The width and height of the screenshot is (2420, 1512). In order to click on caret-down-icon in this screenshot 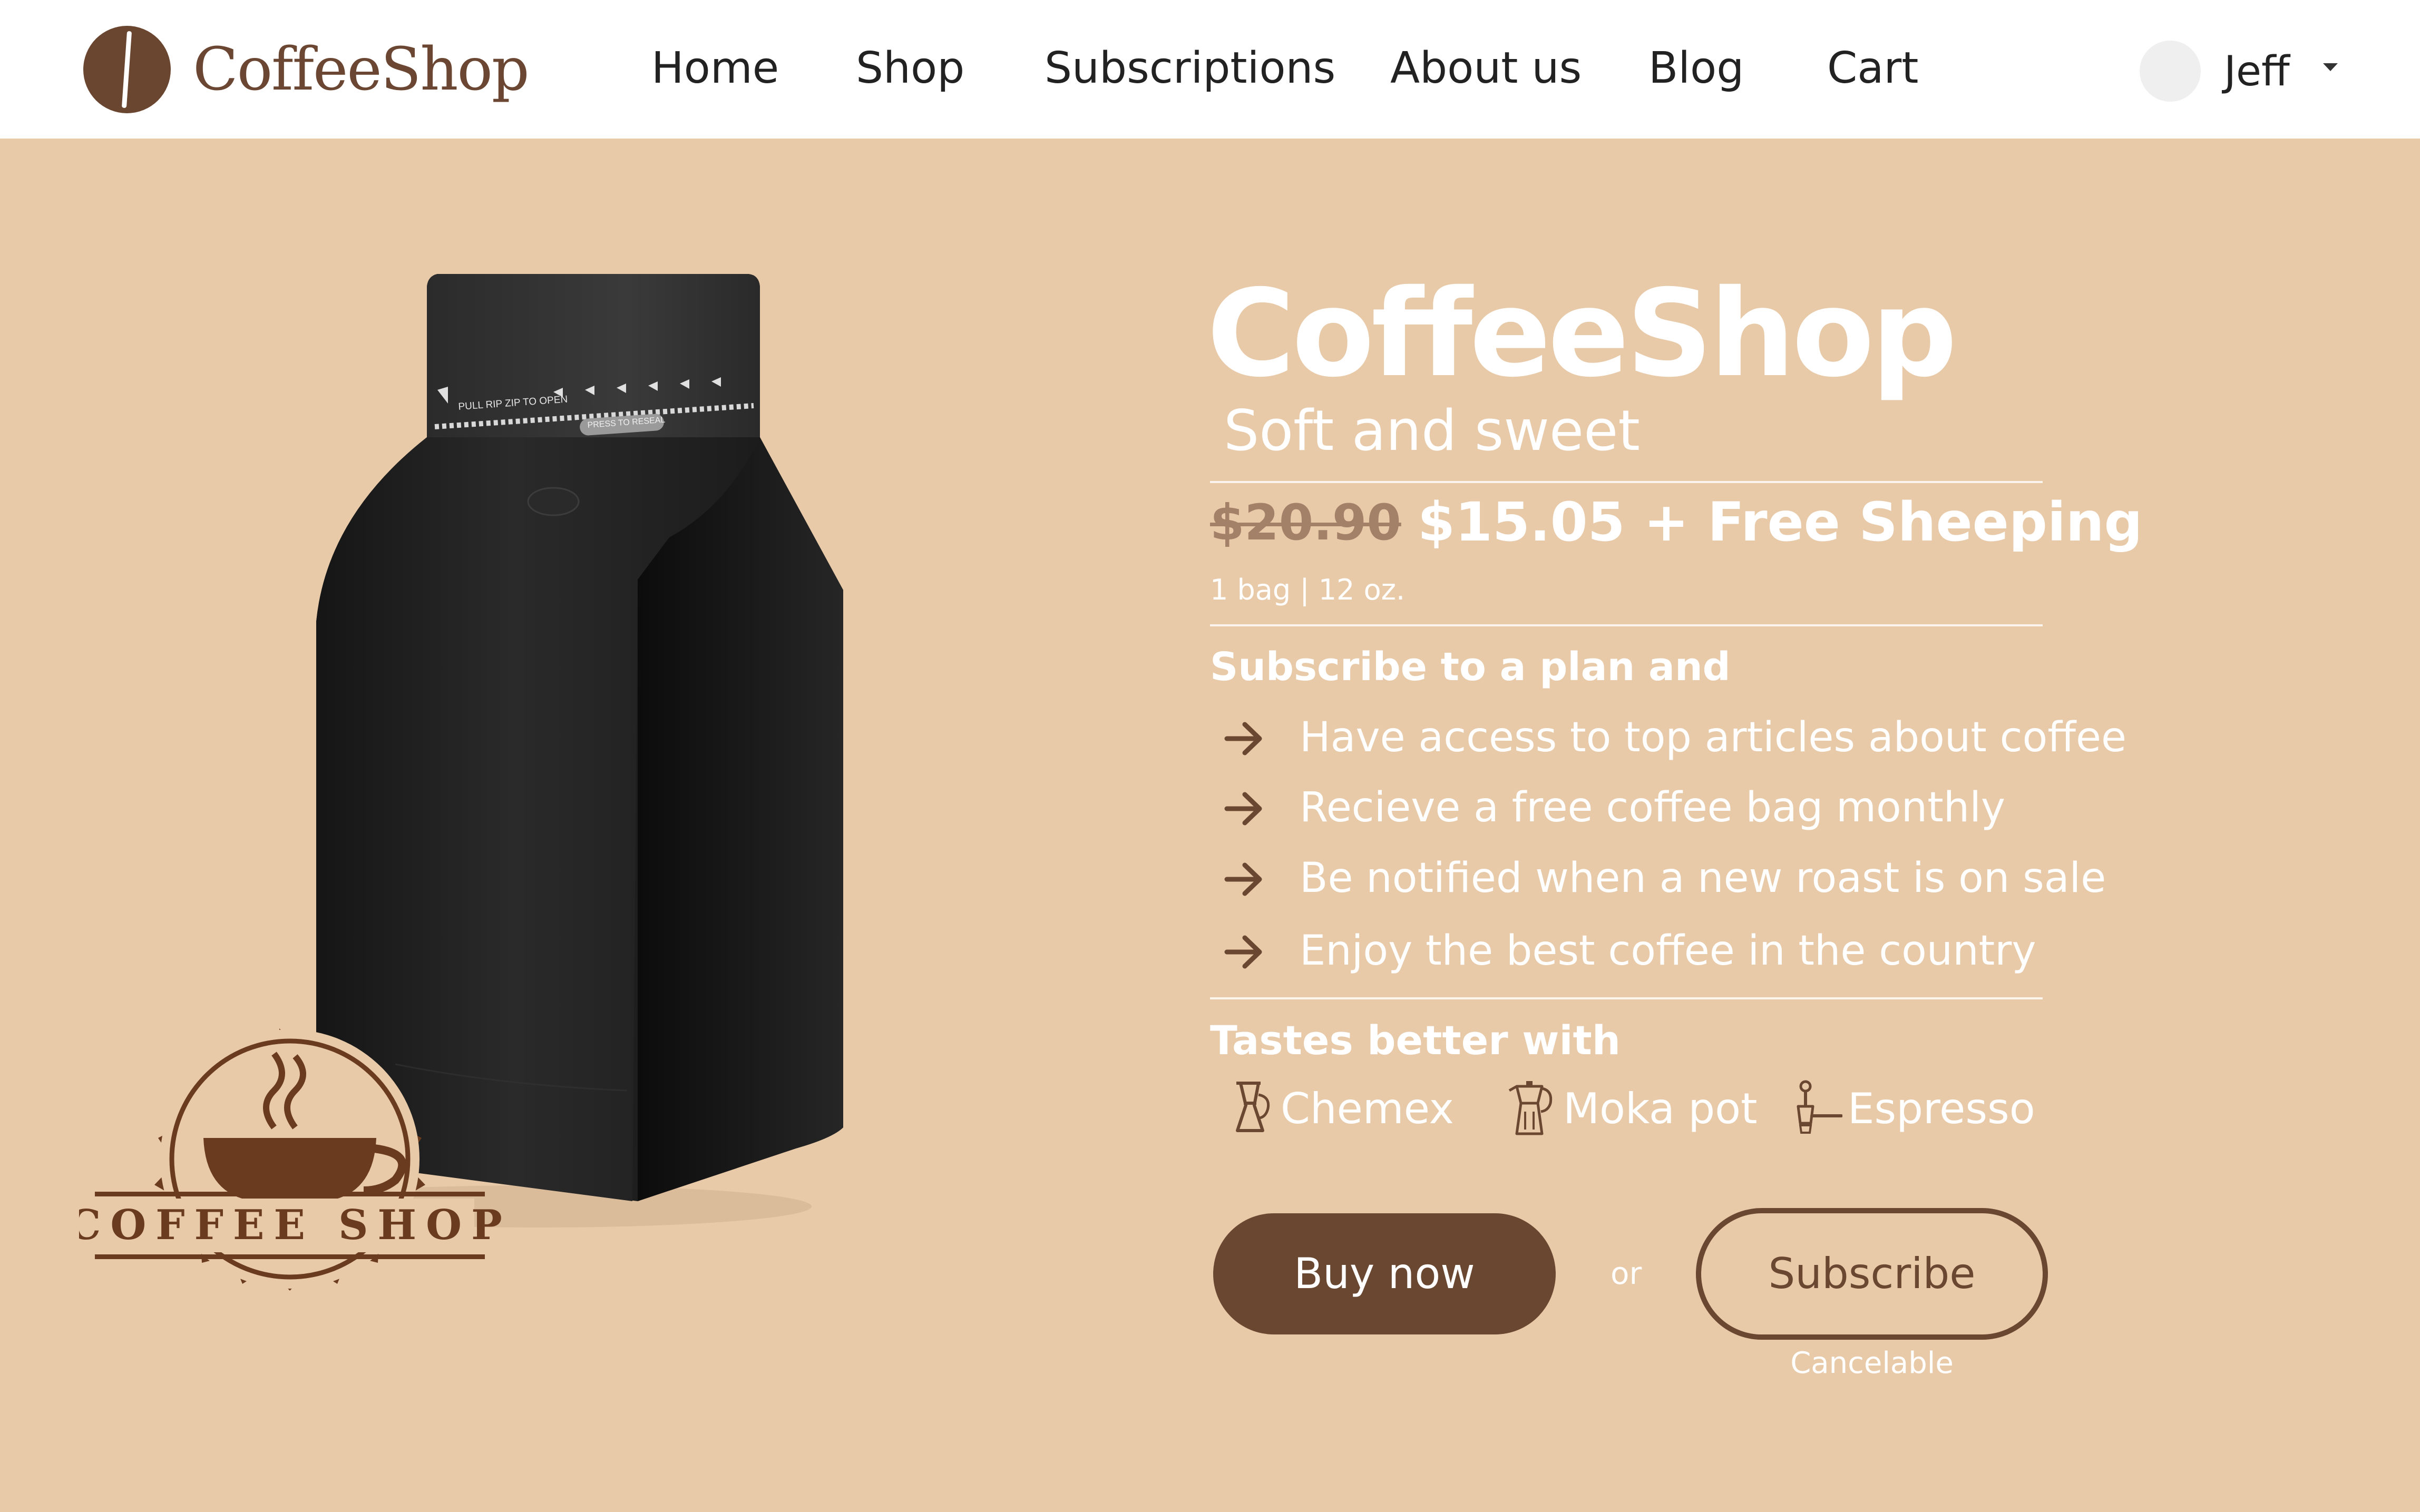, I will do `click(2330, 67)`.